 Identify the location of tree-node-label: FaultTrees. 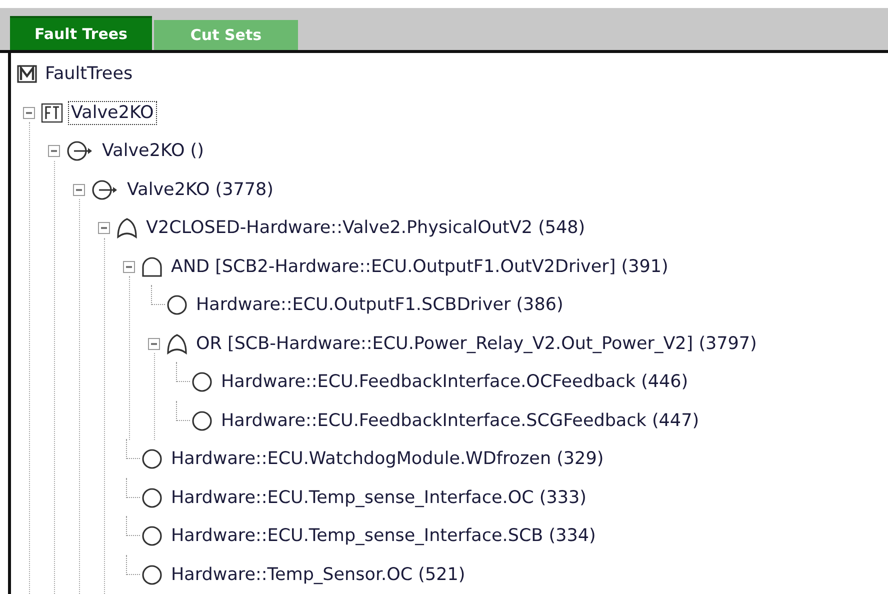
(89, 74).